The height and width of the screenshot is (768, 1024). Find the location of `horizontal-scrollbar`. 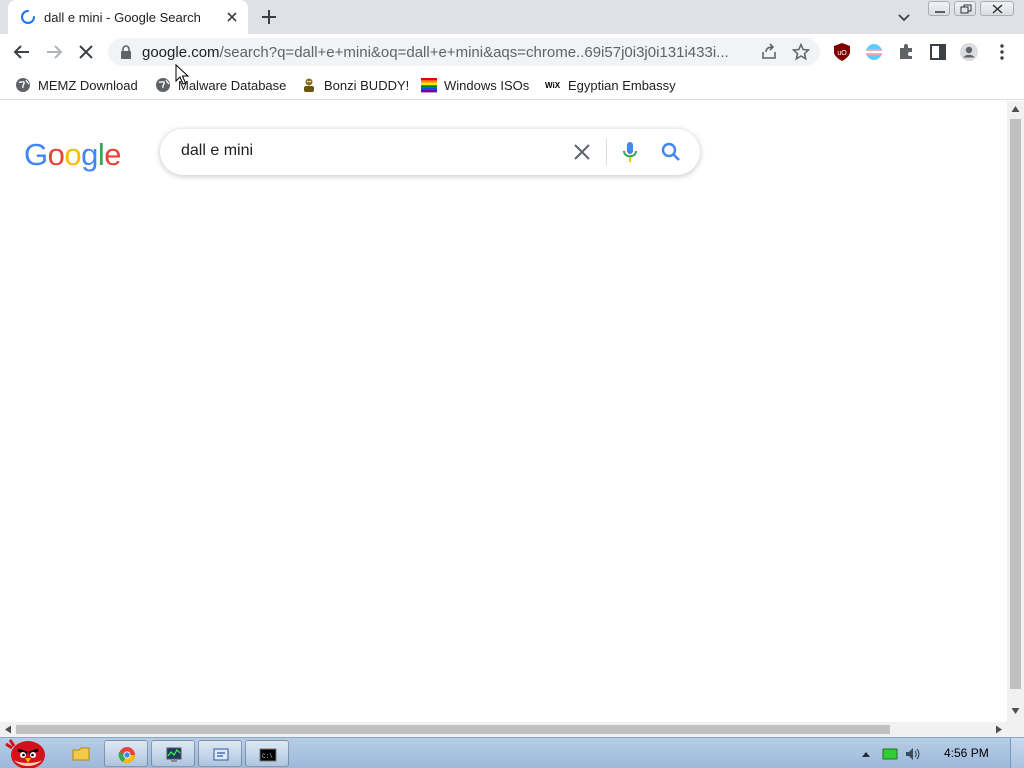

horizontal-scrollbar is located at coordinates (512, 729).